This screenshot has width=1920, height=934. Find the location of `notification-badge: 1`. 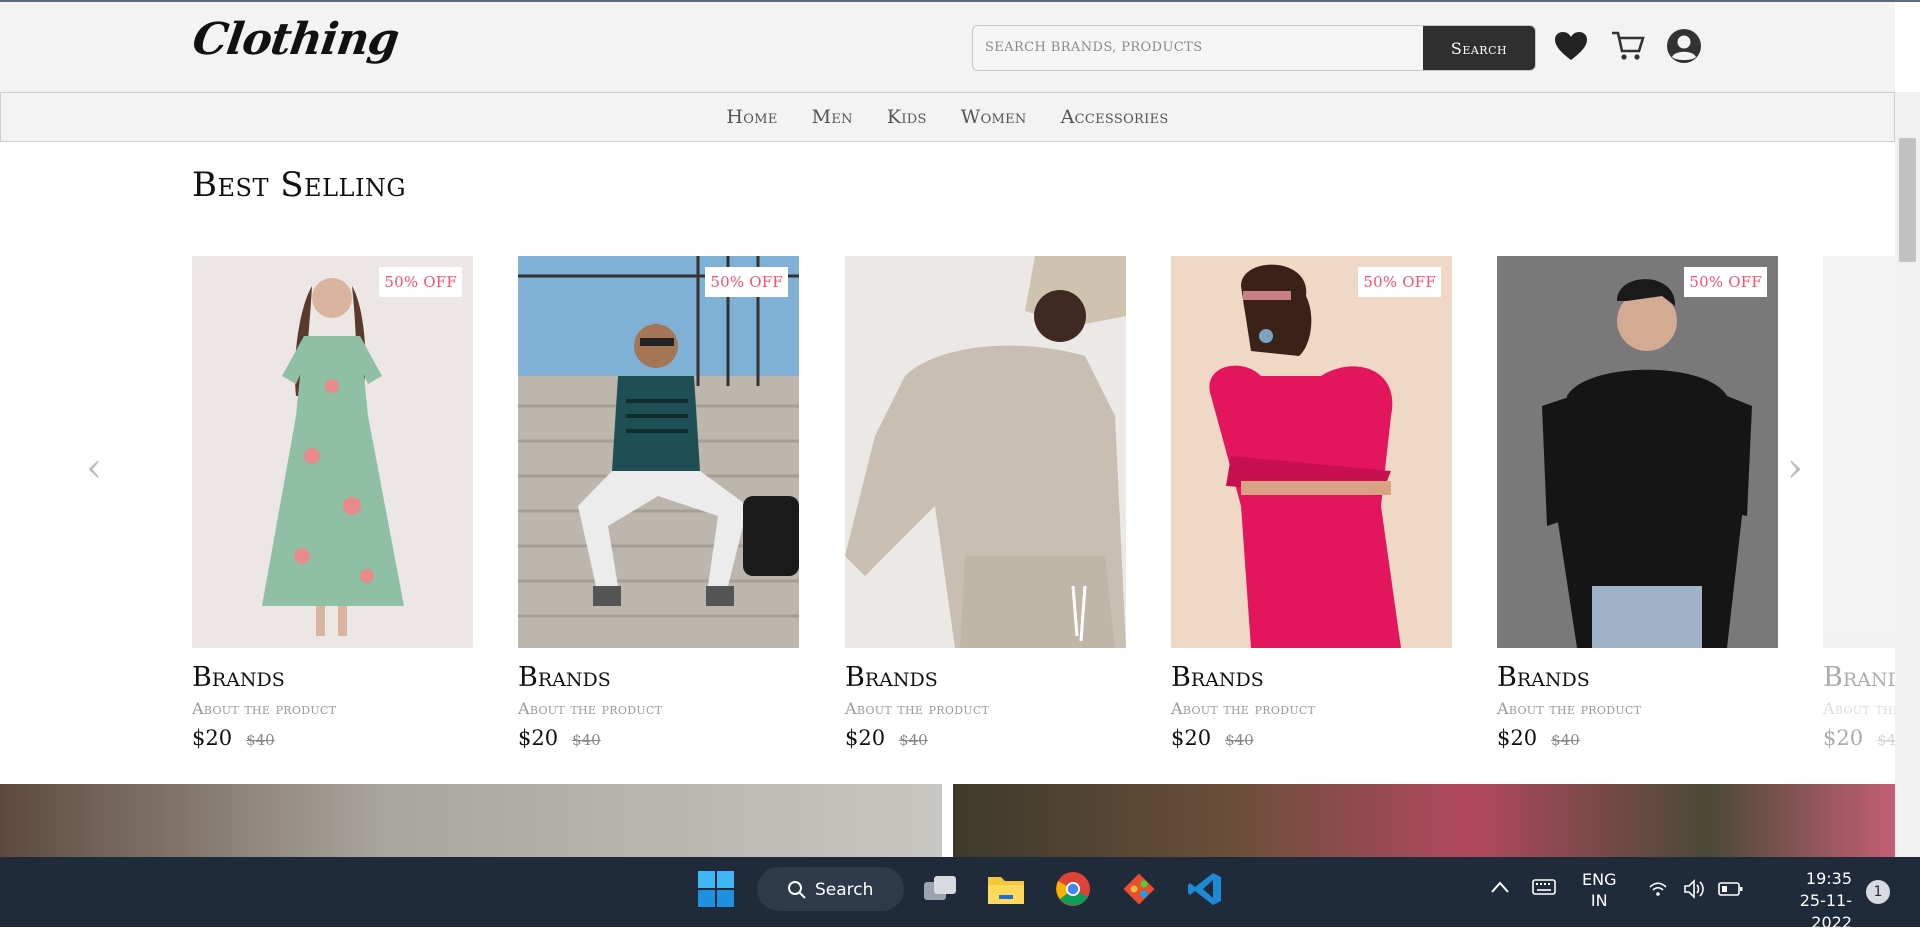

notification-badge: 1 is located at coordinates (1878, 892).